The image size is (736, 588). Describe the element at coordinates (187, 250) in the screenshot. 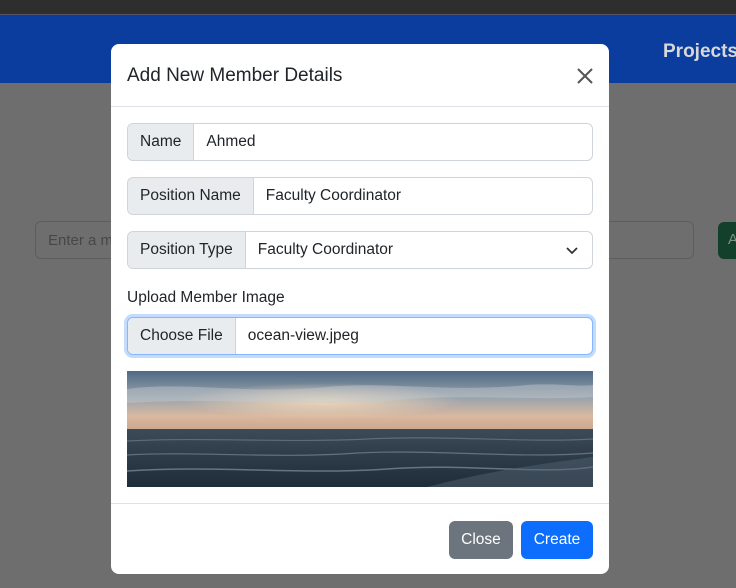

I see `position-type-label: Position Type` at that location.